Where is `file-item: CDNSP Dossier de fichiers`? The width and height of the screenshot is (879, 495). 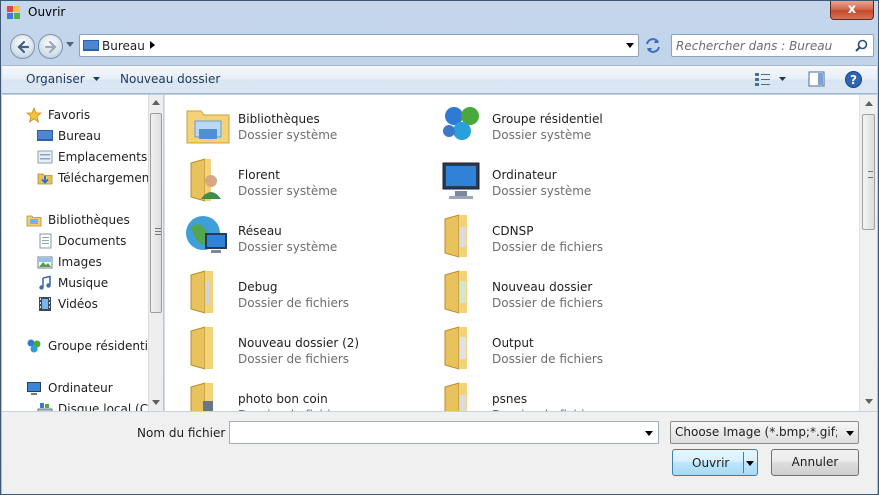
file-item: CDNSP Dossier de fichiers is located at coordinates (544, 232).